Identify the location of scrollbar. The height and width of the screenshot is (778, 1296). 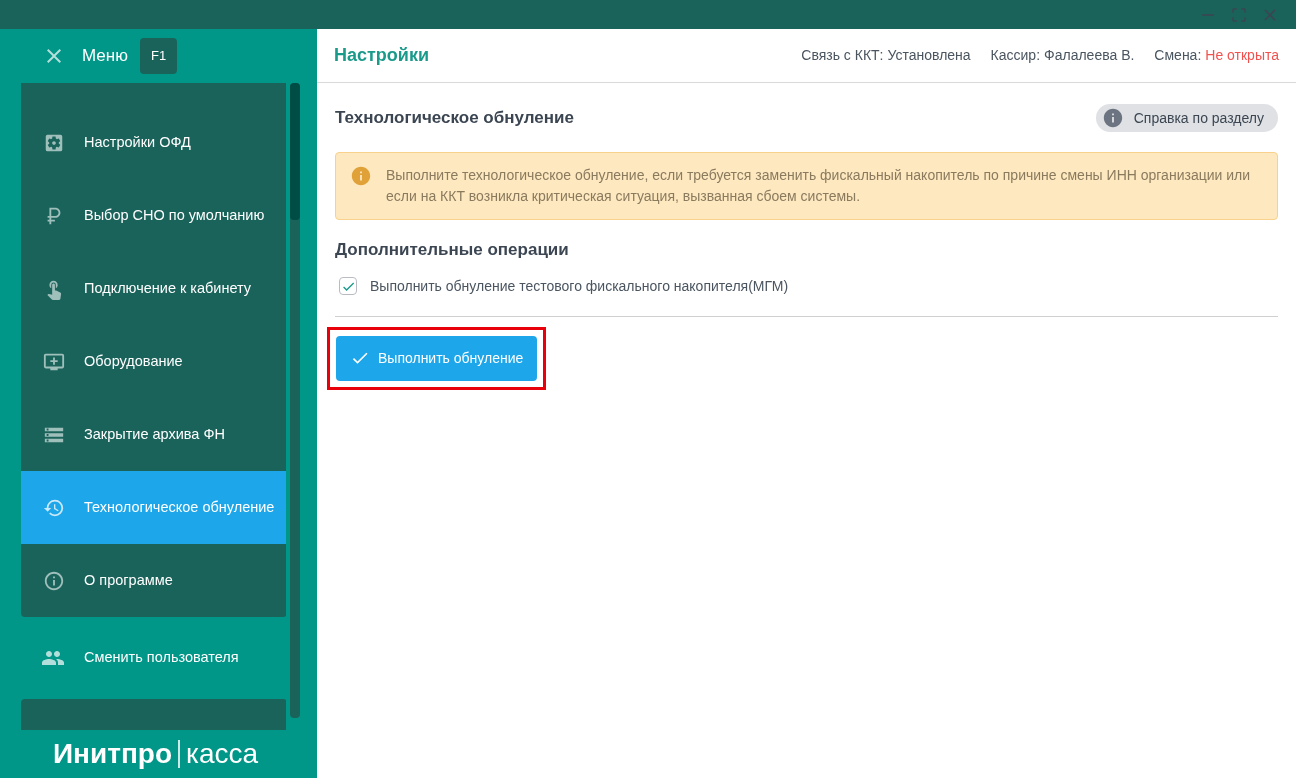
(295, 400).